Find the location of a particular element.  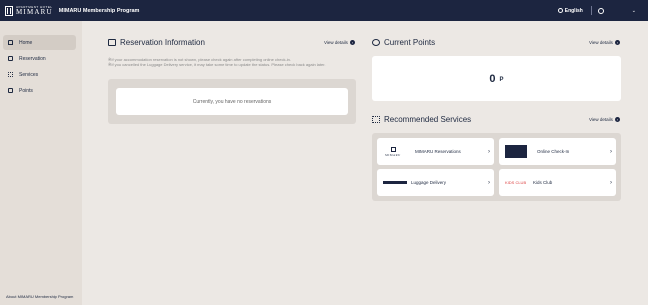

sidebar-item-services: Services is located at coordinates (39, 74).